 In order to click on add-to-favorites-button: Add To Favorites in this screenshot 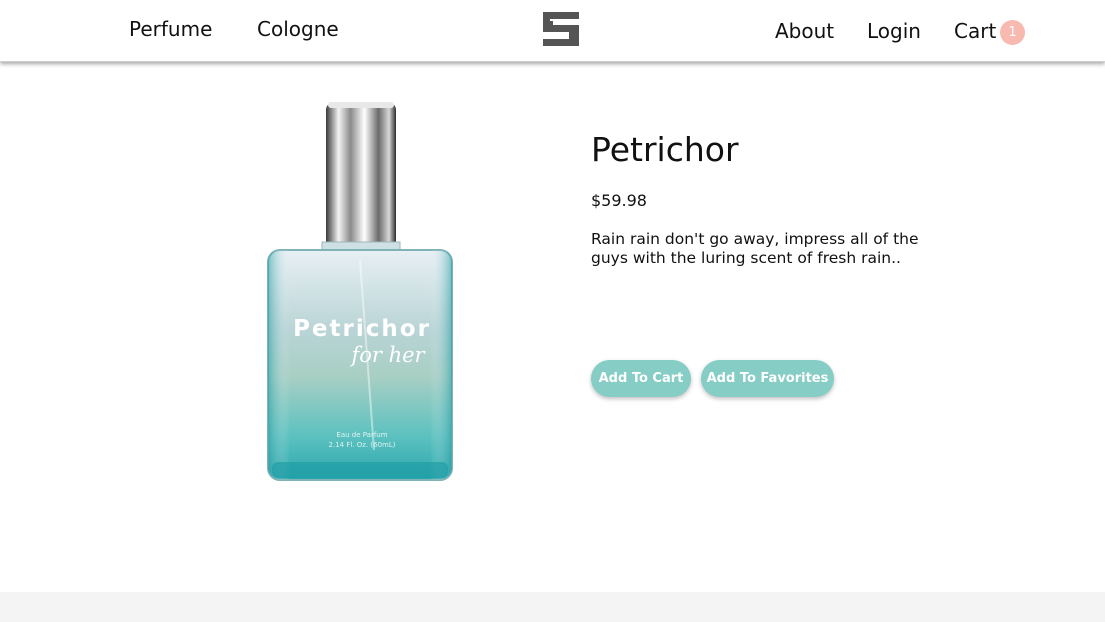, I will do `click(767, 378)`.